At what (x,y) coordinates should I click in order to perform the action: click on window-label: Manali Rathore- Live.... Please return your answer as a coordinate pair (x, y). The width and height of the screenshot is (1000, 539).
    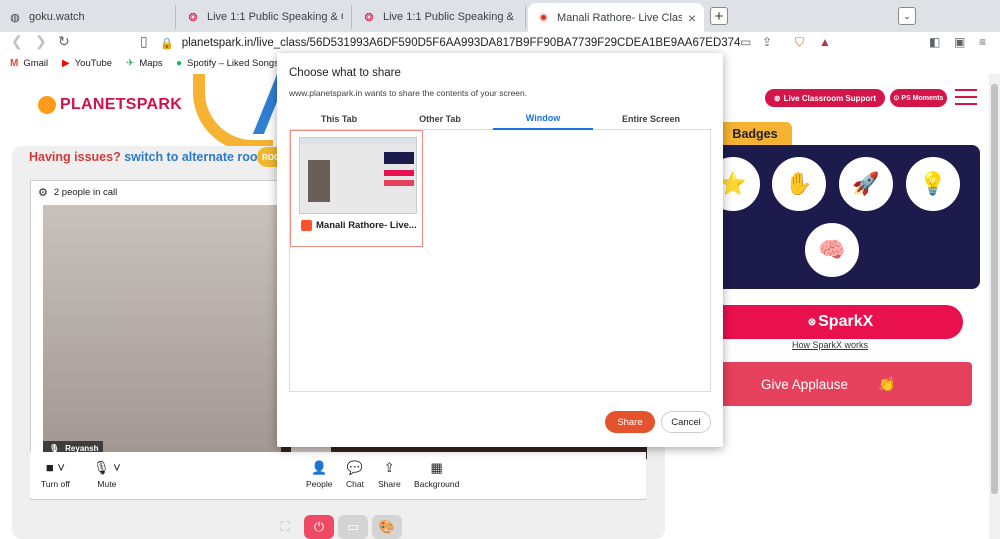
    Looking at the image, I should click on (359, 225).